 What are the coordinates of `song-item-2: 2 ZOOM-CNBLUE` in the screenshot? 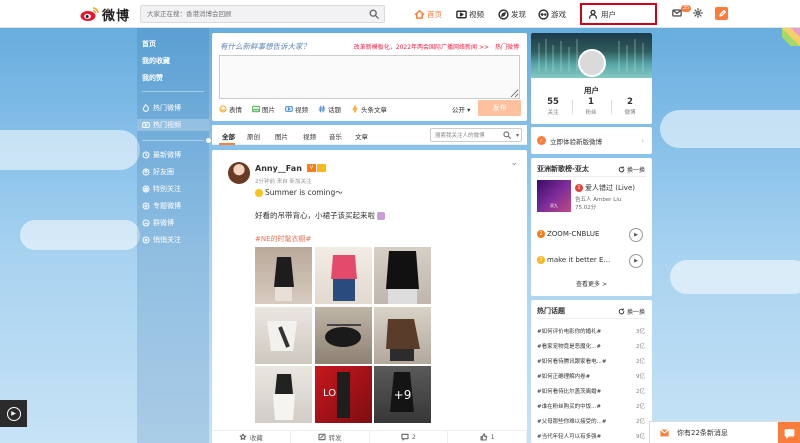 It's located at (582, 234).